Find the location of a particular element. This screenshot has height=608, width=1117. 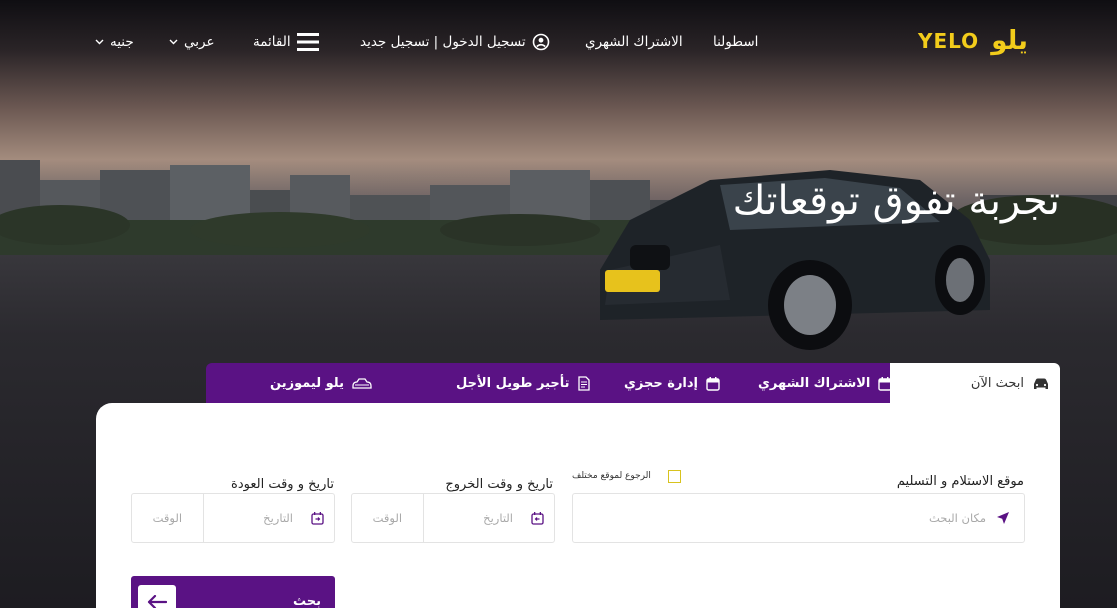

pickup-field-inner: مكان البحث is located at coordinates (798, 518).